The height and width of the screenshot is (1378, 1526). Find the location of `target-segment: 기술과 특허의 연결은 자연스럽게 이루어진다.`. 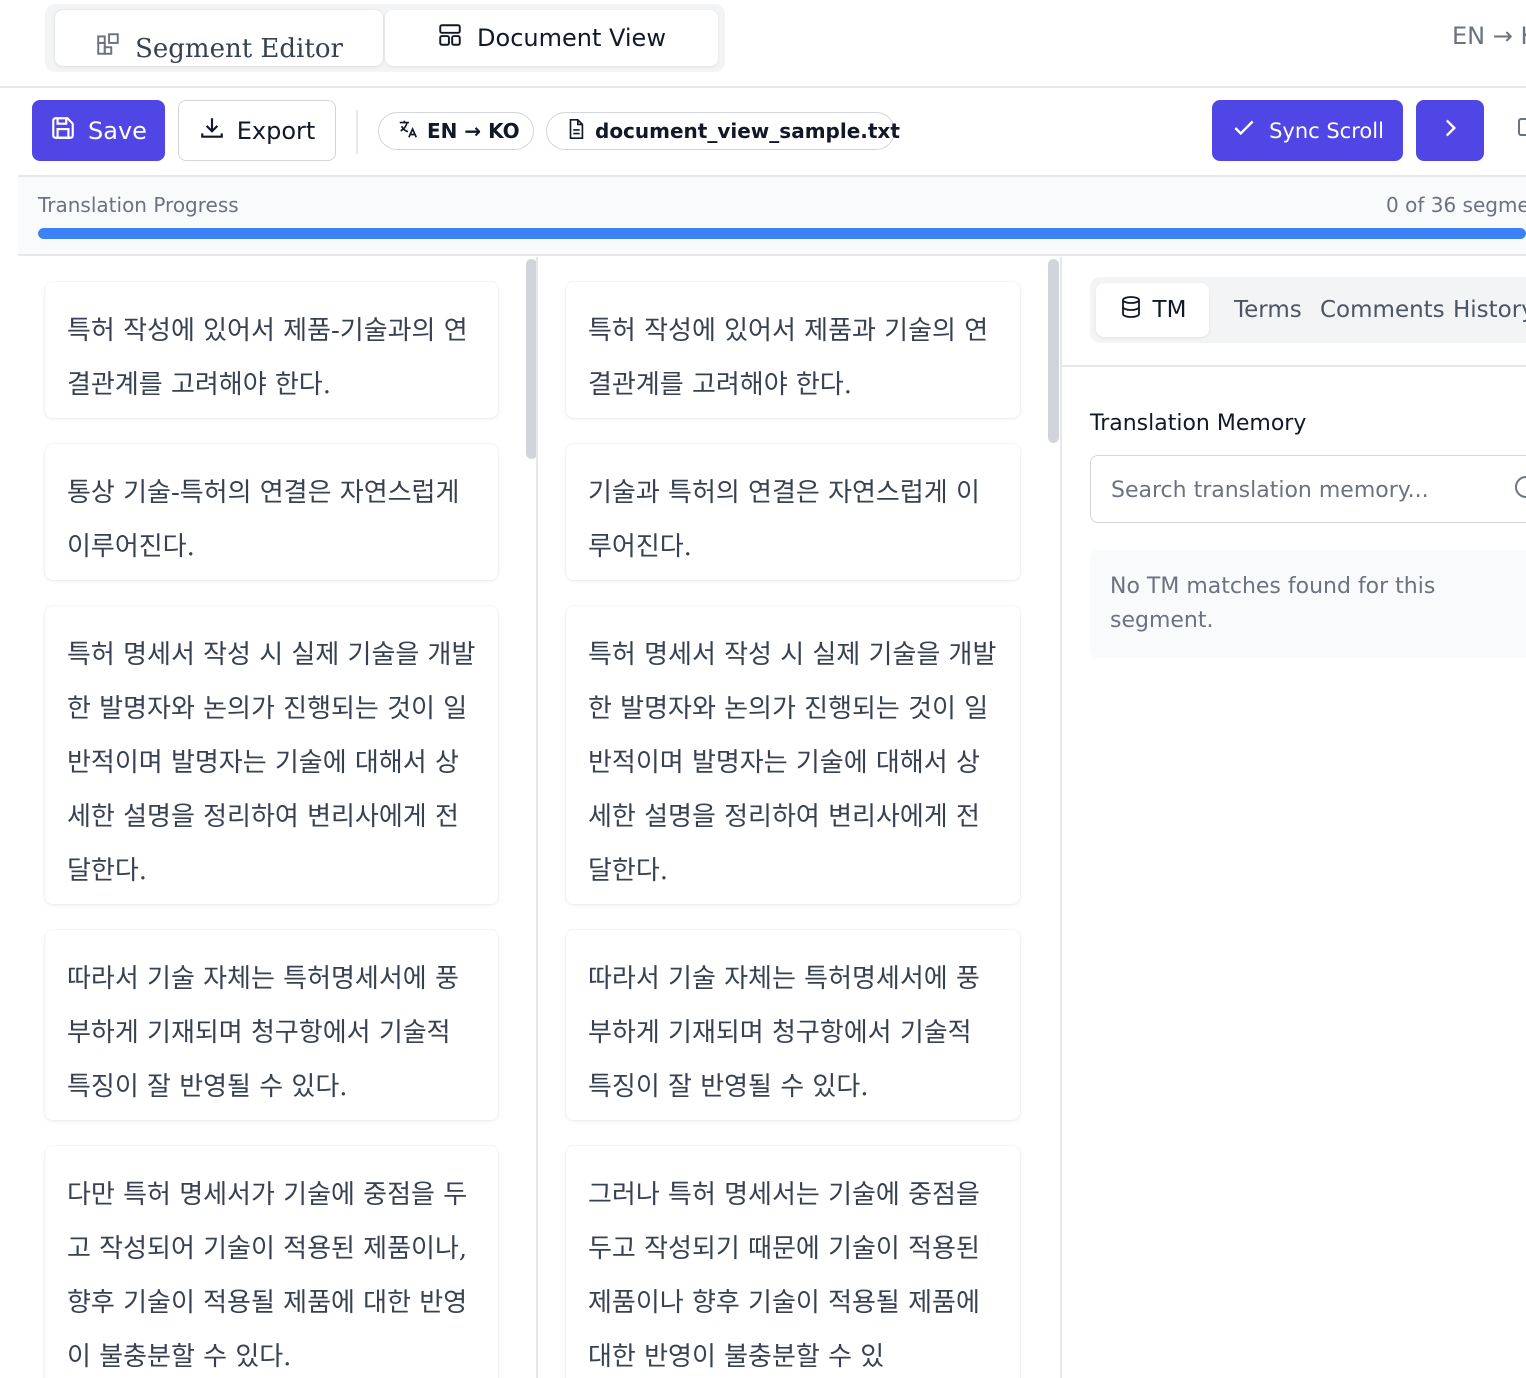

target-segment: 기술과 특허의 연결은 자연스럽게 이루어진다. is located at coordinates (793, 512).